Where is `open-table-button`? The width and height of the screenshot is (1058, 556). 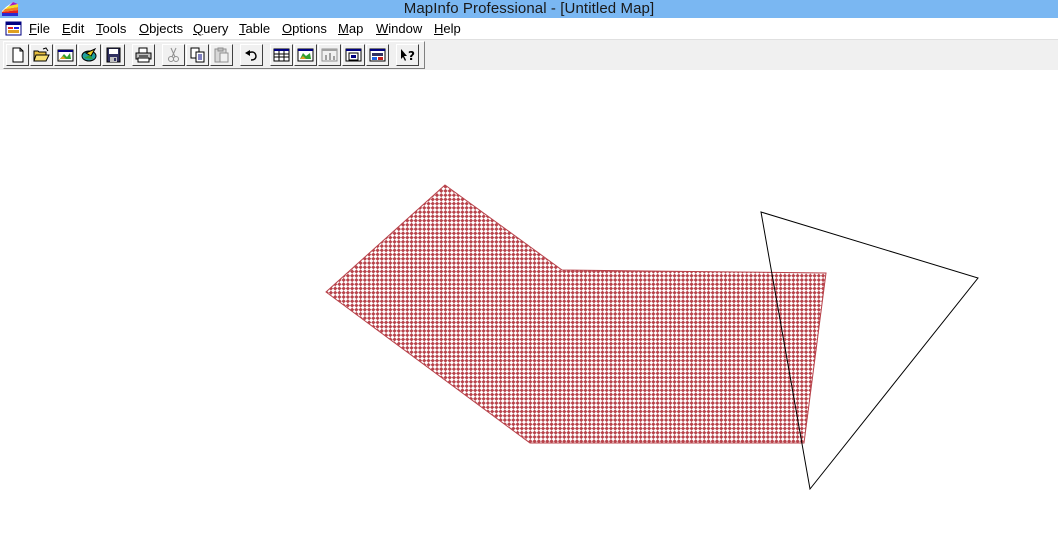
open-table-button is located at coordinates (41, 55).